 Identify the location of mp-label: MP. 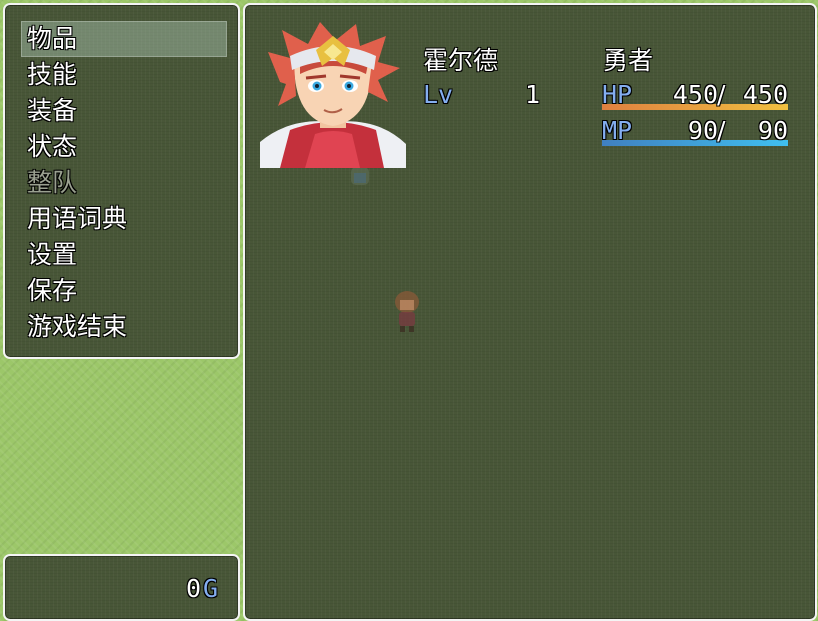
(617, 130).